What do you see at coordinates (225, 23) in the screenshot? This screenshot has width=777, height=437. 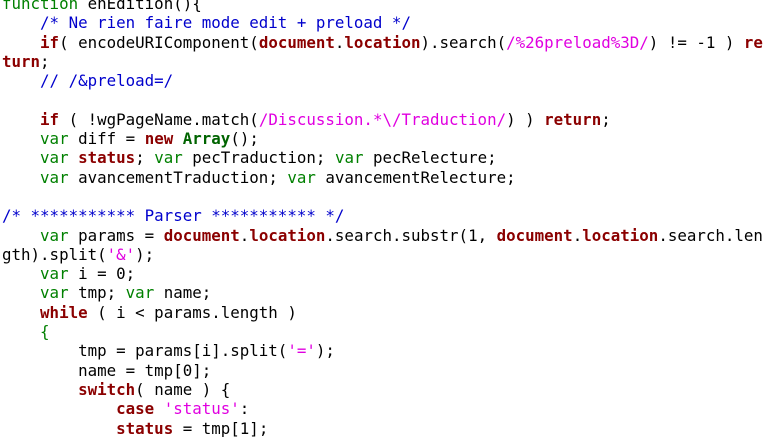 I see `comment-token: /* Ne rien faire mode edit + preload */` at bounding box center [225, 23].